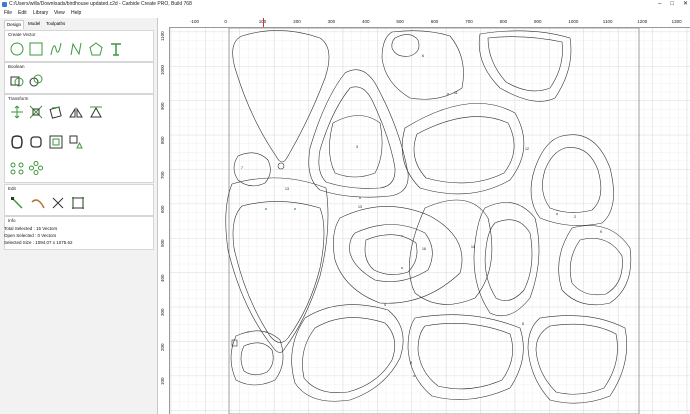 This screenshot has height=414, width=690. I want to click on ruler-x-label: -100, so click(195, 21).